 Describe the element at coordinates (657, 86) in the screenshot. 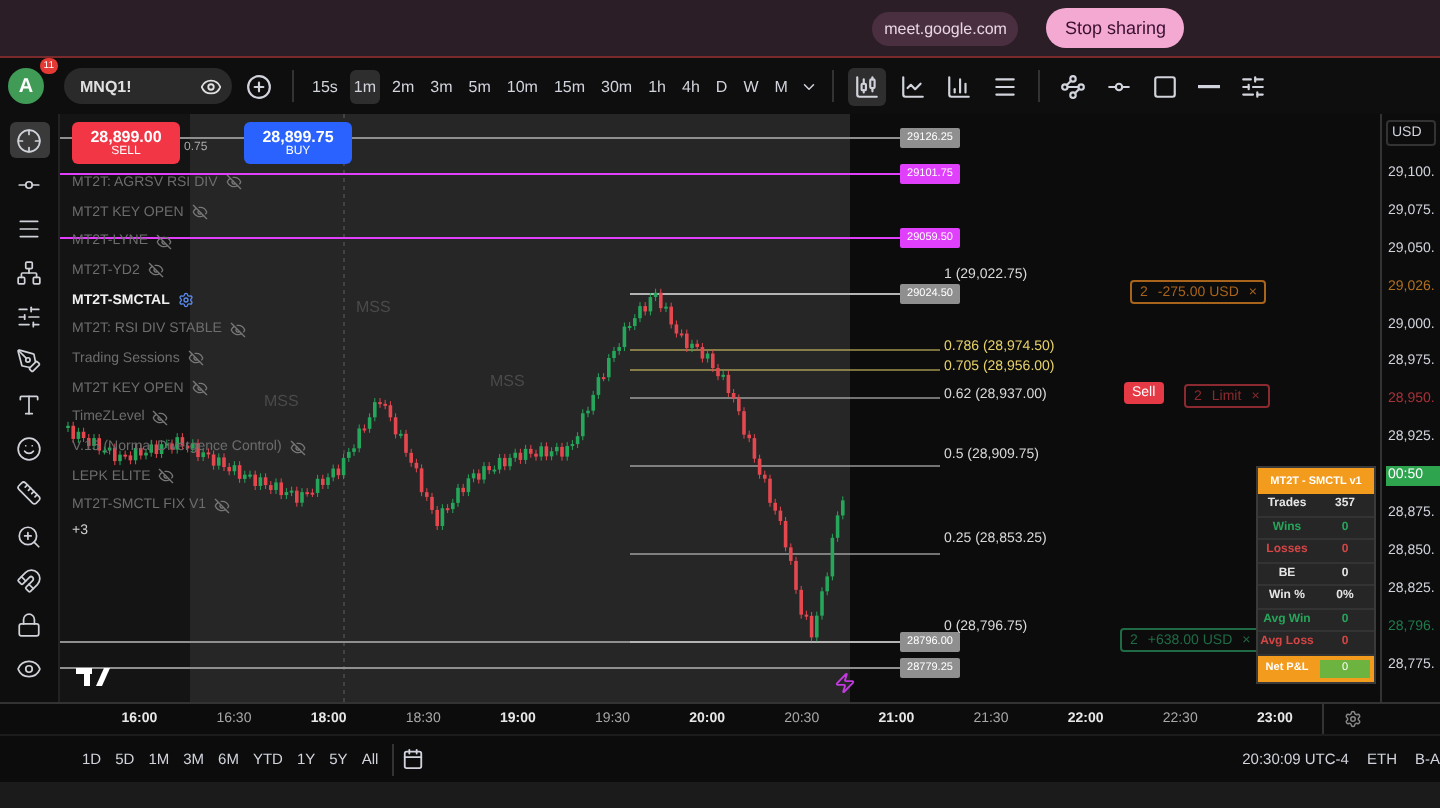

I see `interval-tab: 1h` at that location.